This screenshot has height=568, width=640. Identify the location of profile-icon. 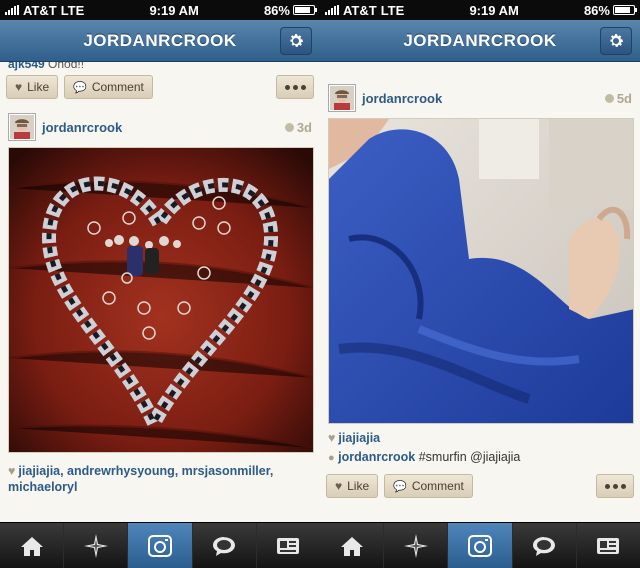
(288, 545).